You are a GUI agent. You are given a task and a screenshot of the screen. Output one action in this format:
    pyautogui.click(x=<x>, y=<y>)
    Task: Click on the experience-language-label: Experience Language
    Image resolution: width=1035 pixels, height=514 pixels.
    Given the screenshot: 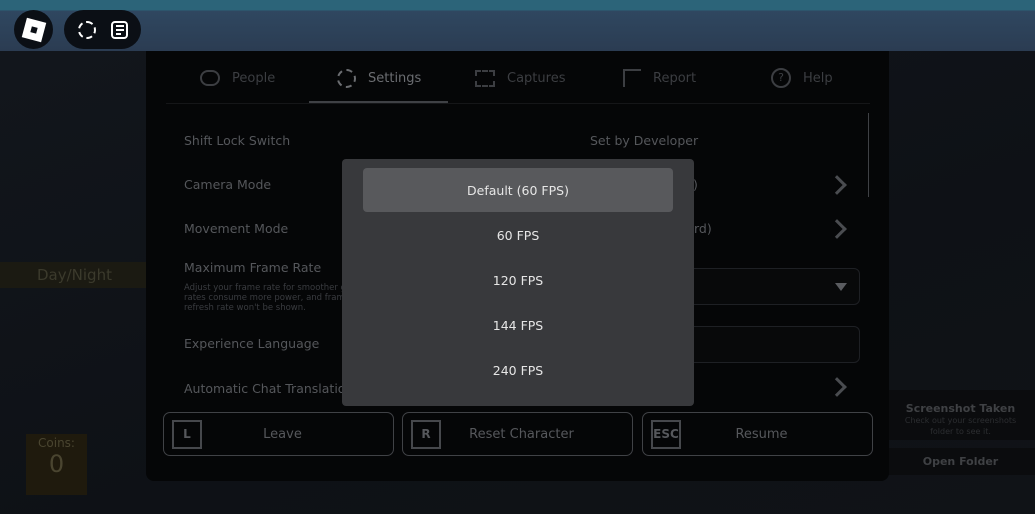 What is the action you would take?
    pyautogui.click(x=252, y=343)
    